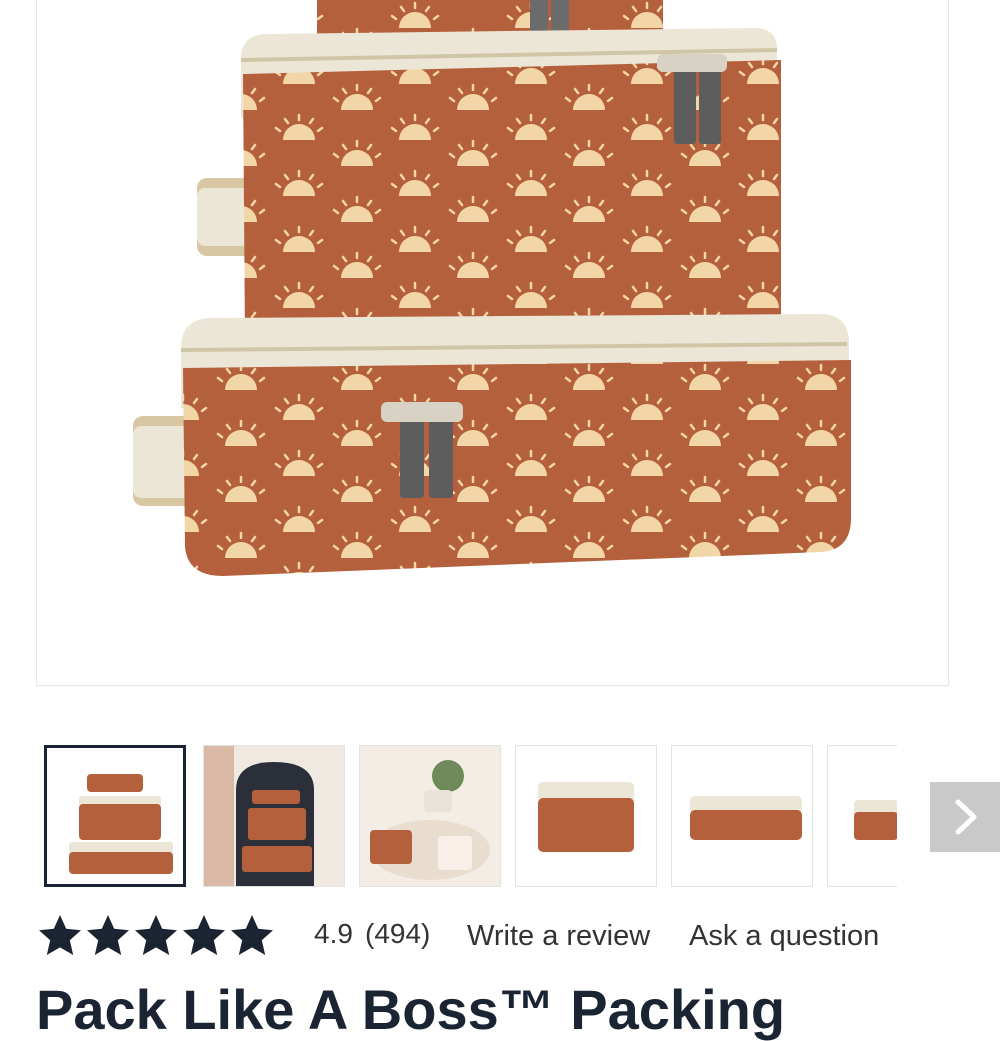  I want to click on thumbnail-next-button, so click(965, 817).